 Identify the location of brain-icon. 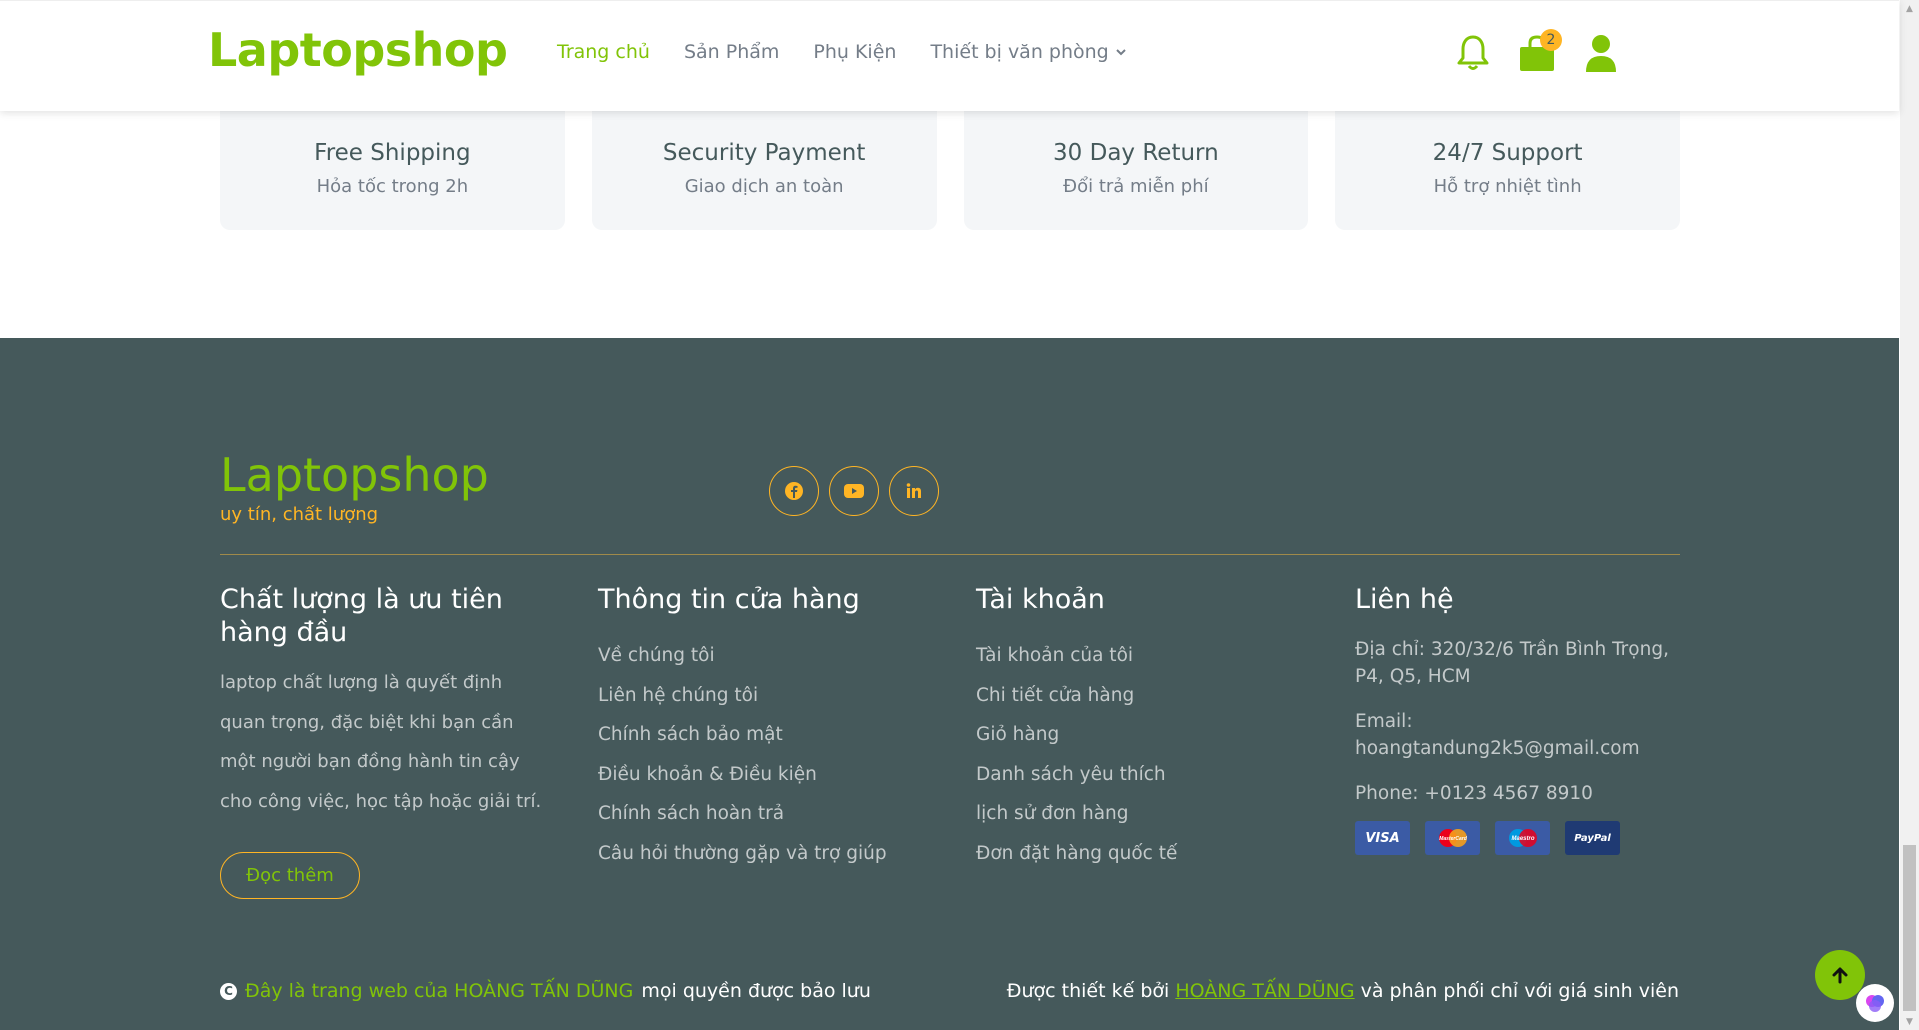
(1875, 1003).